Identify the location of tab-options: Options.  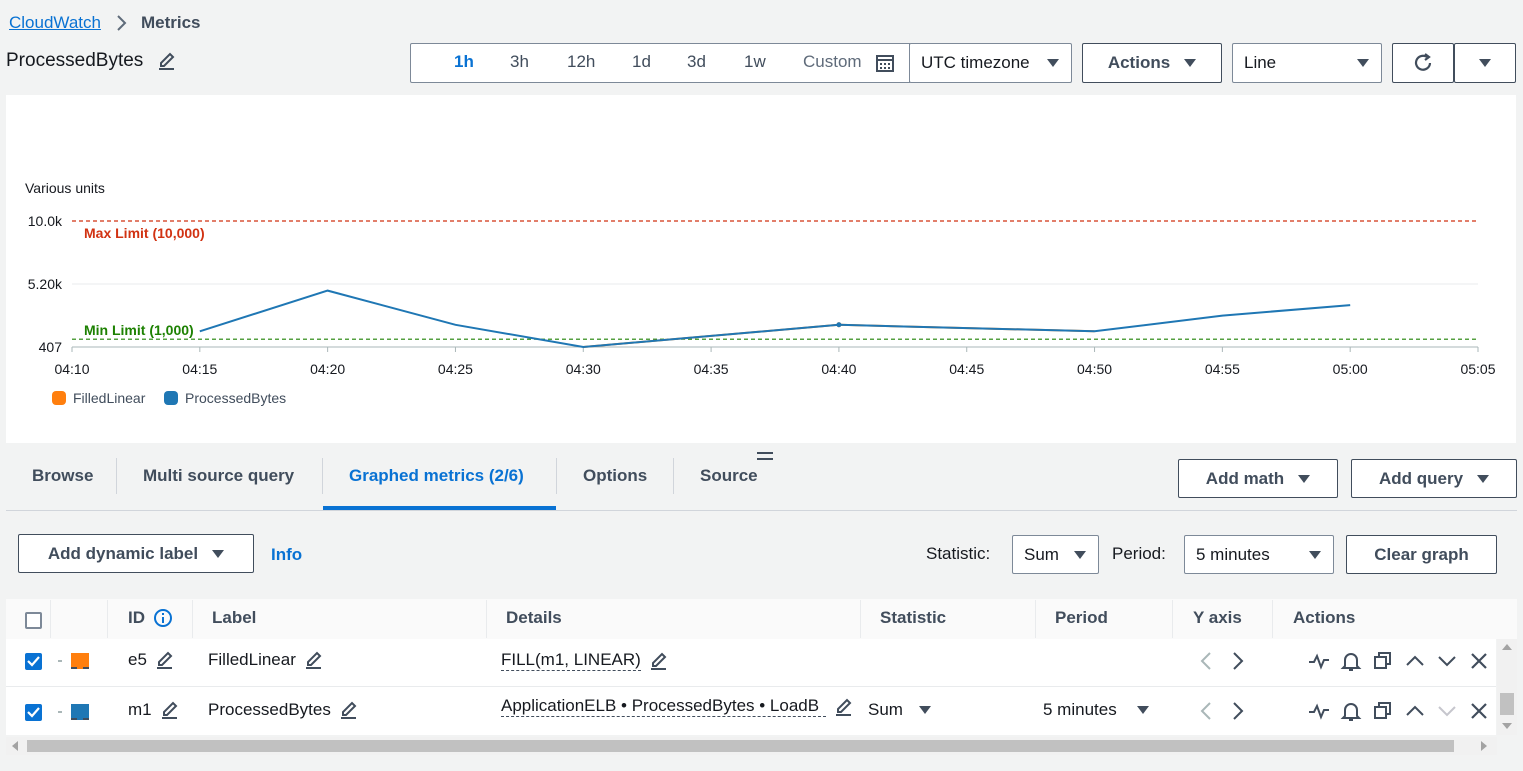
(615, 476).